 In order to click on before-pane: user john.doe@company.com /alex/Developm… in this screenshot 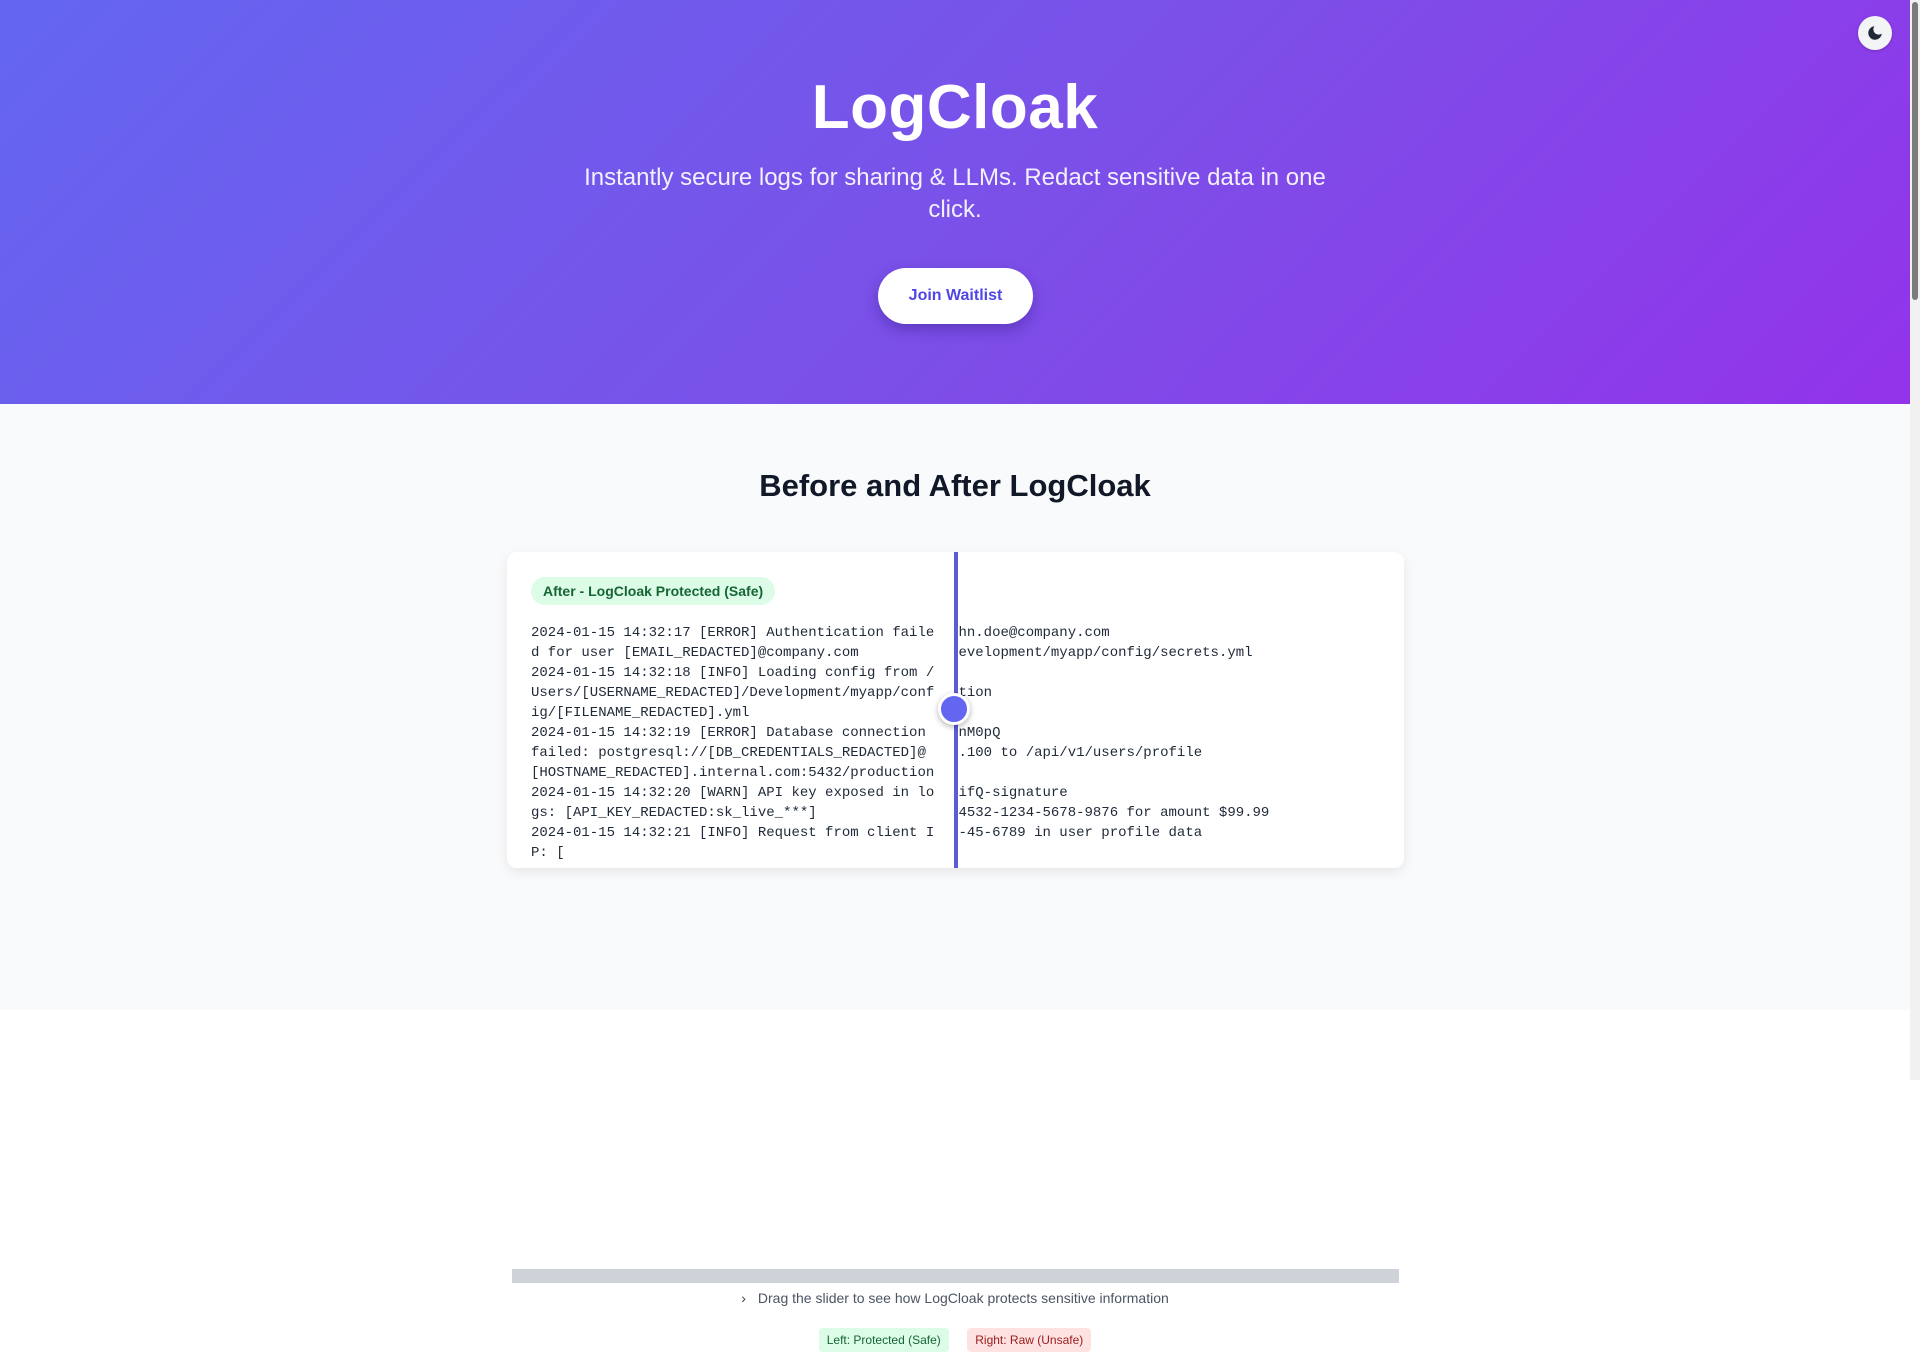, I will do `click(1179, 710)`.